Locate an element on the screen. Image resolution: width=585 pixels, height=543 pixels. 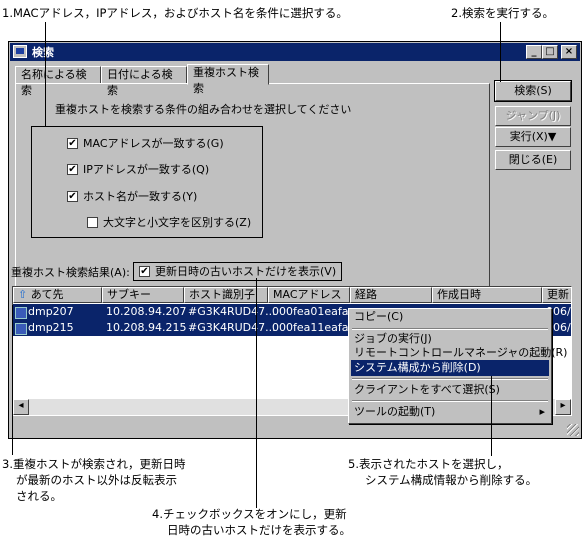
scroll-left-button: ◂ is located at coordinates (21, 407).